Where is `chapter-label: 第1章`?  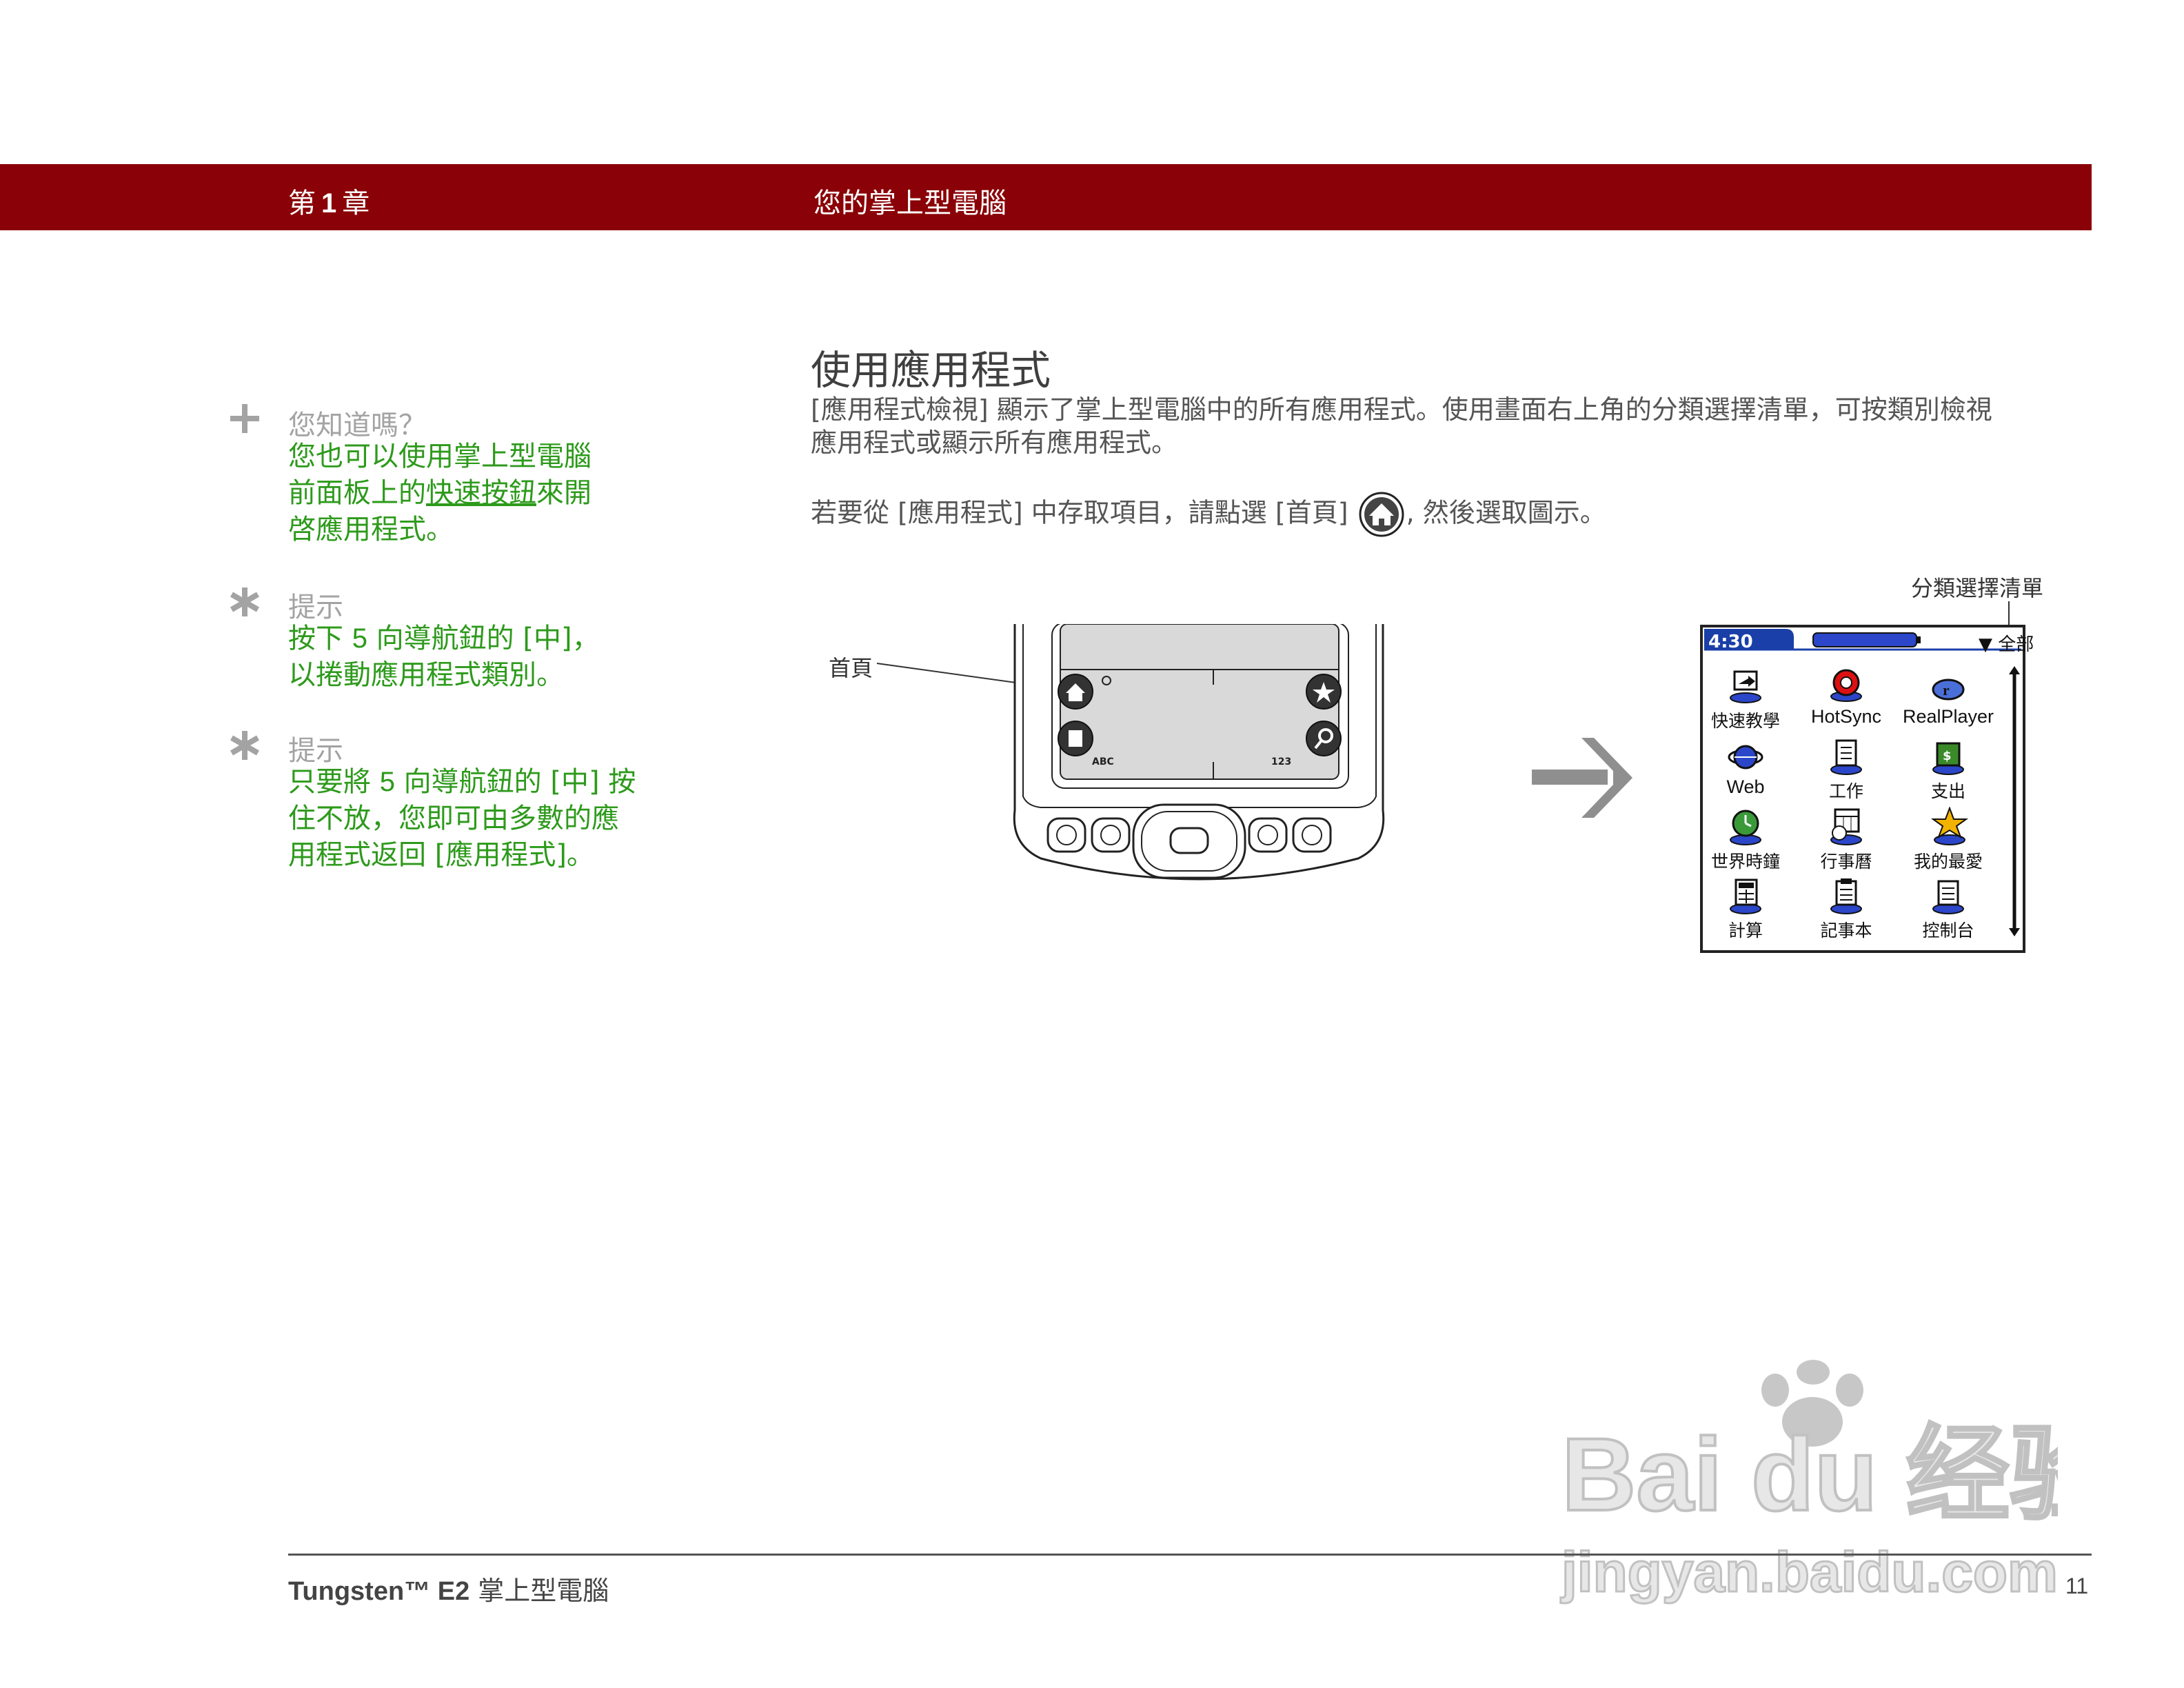
chapter-label: 第1章 is located at coordinates (329, 203).